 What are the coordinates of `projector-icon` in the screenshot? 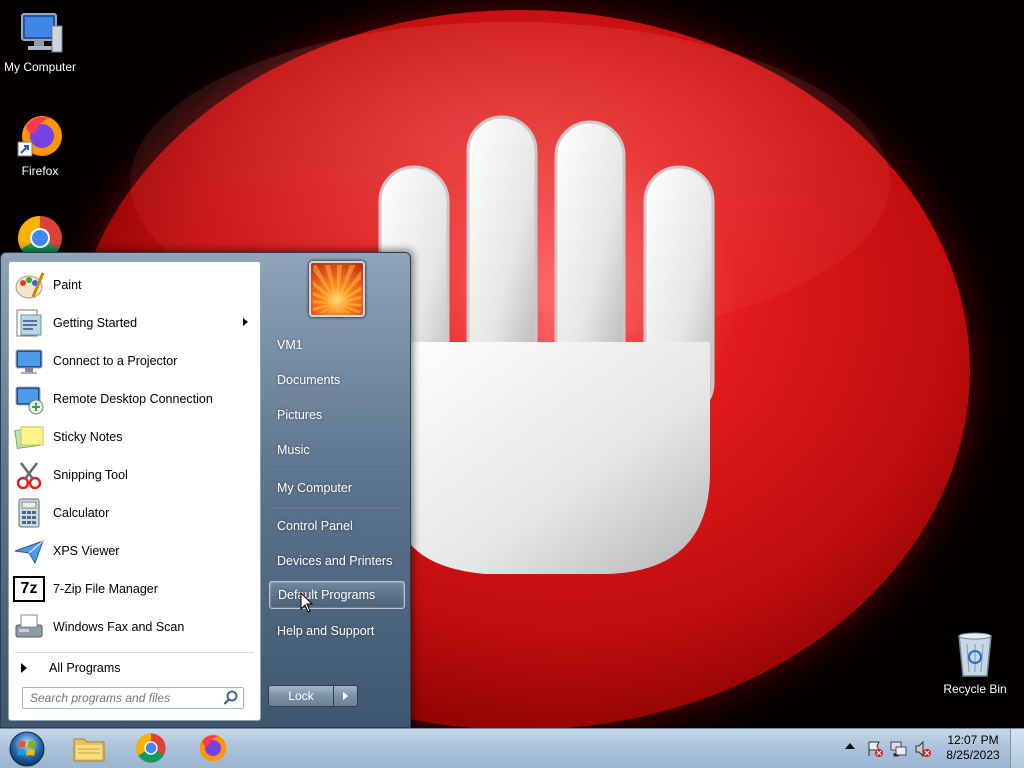 It's located at (29, 361).